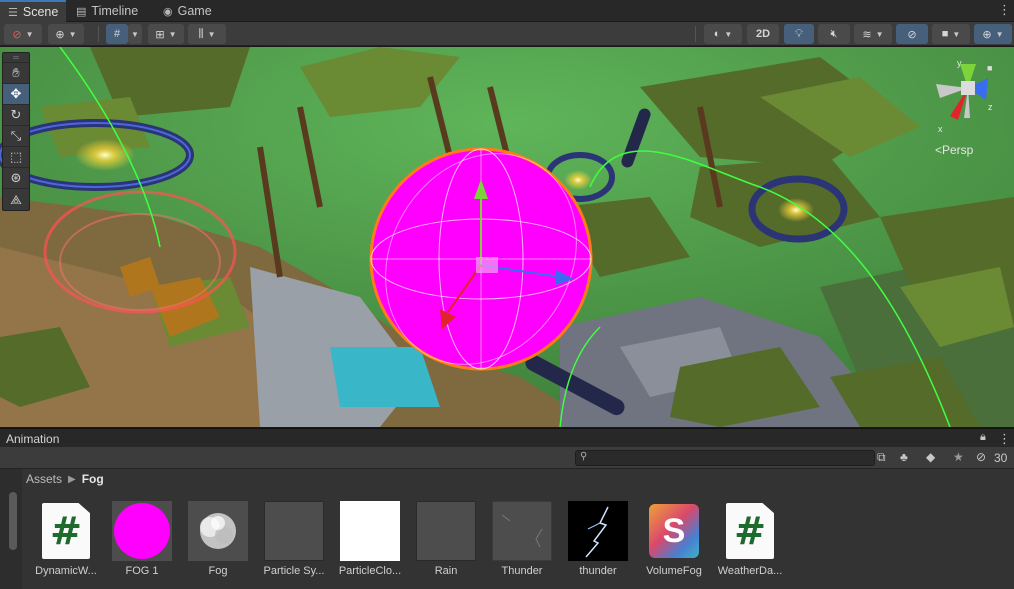 The image size is (1014, 589). I want to click on effects-dropdown: ≋ ▼, so click(873, 34).